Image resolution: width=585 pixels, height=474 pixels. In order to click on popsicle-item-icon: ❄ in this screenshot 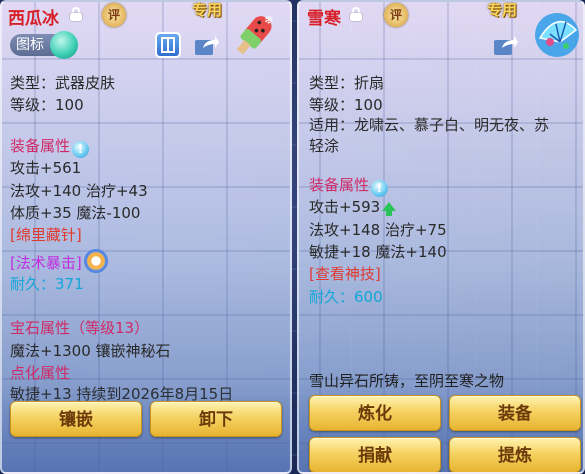, I will do `click(254, 35)`.